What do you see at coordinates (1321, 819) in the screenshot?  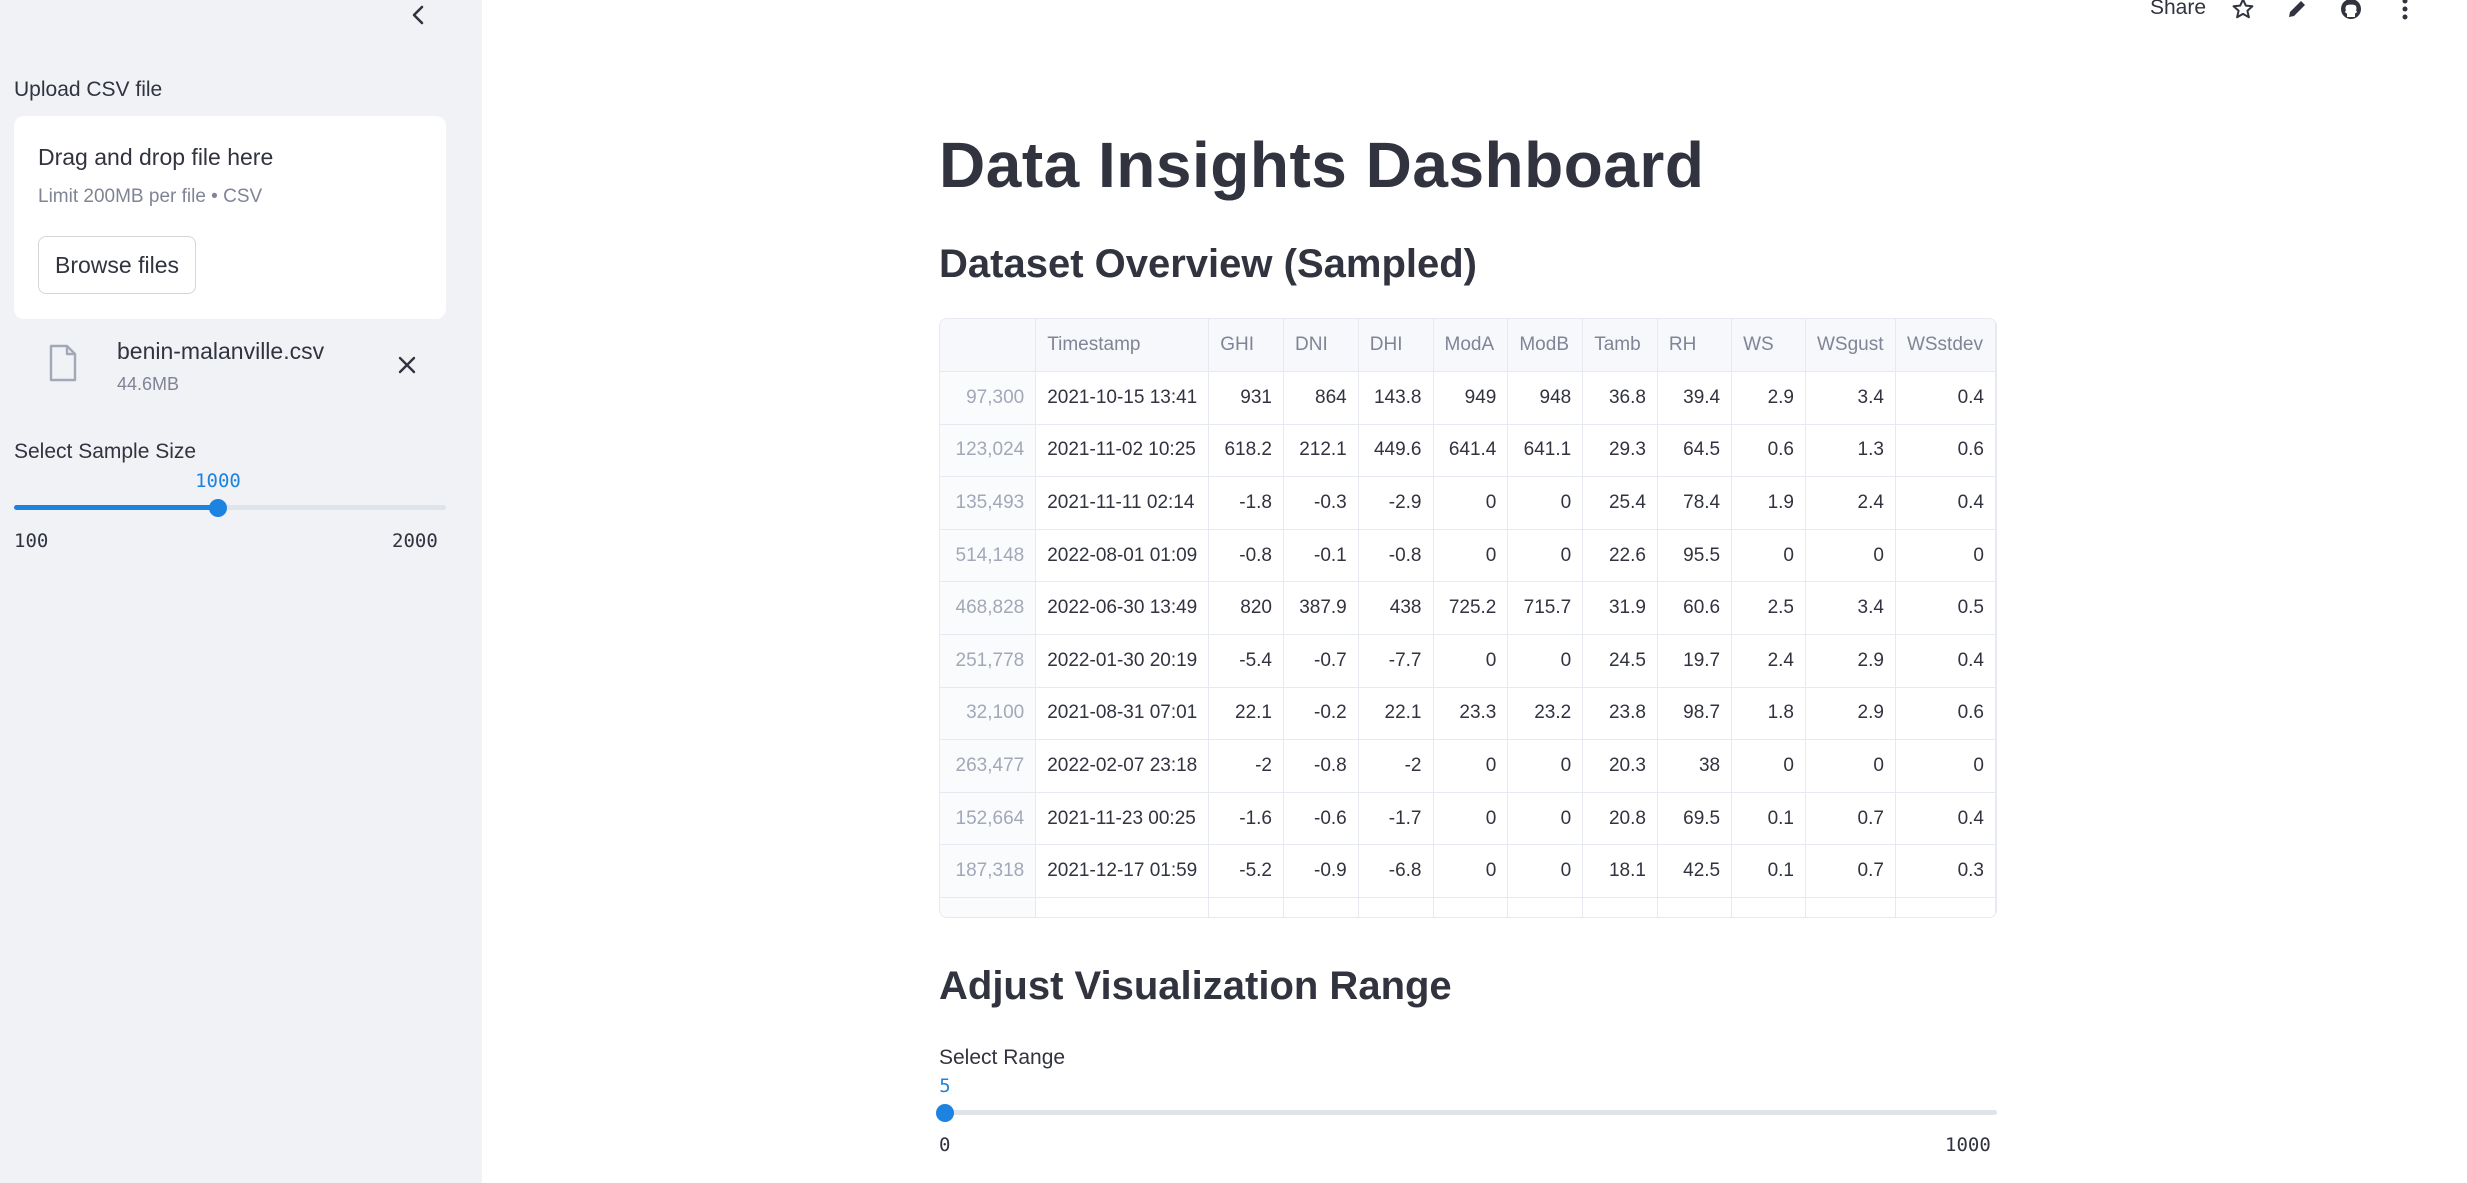 I see `table-cell: -0.6` at bounding box center [1321, 819].